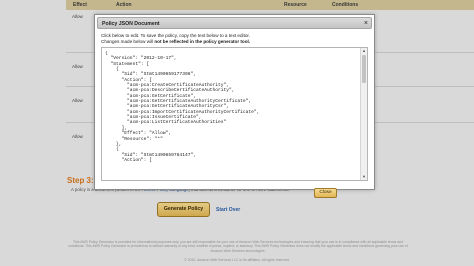  Describe the element at coordinates (234, 23) in the screenshot. I see `dialog-titlebar: Policy JSON Document ×` at that location.